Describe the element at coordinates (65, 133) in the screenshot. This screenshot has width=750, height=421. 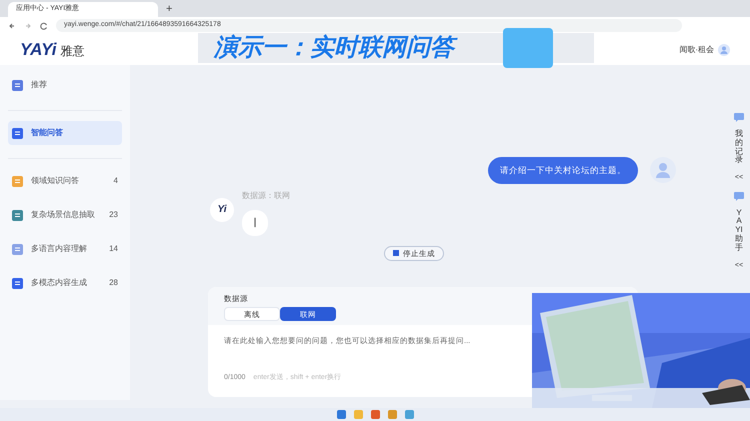
I see `sidebar-item: 智能问答` at that location.